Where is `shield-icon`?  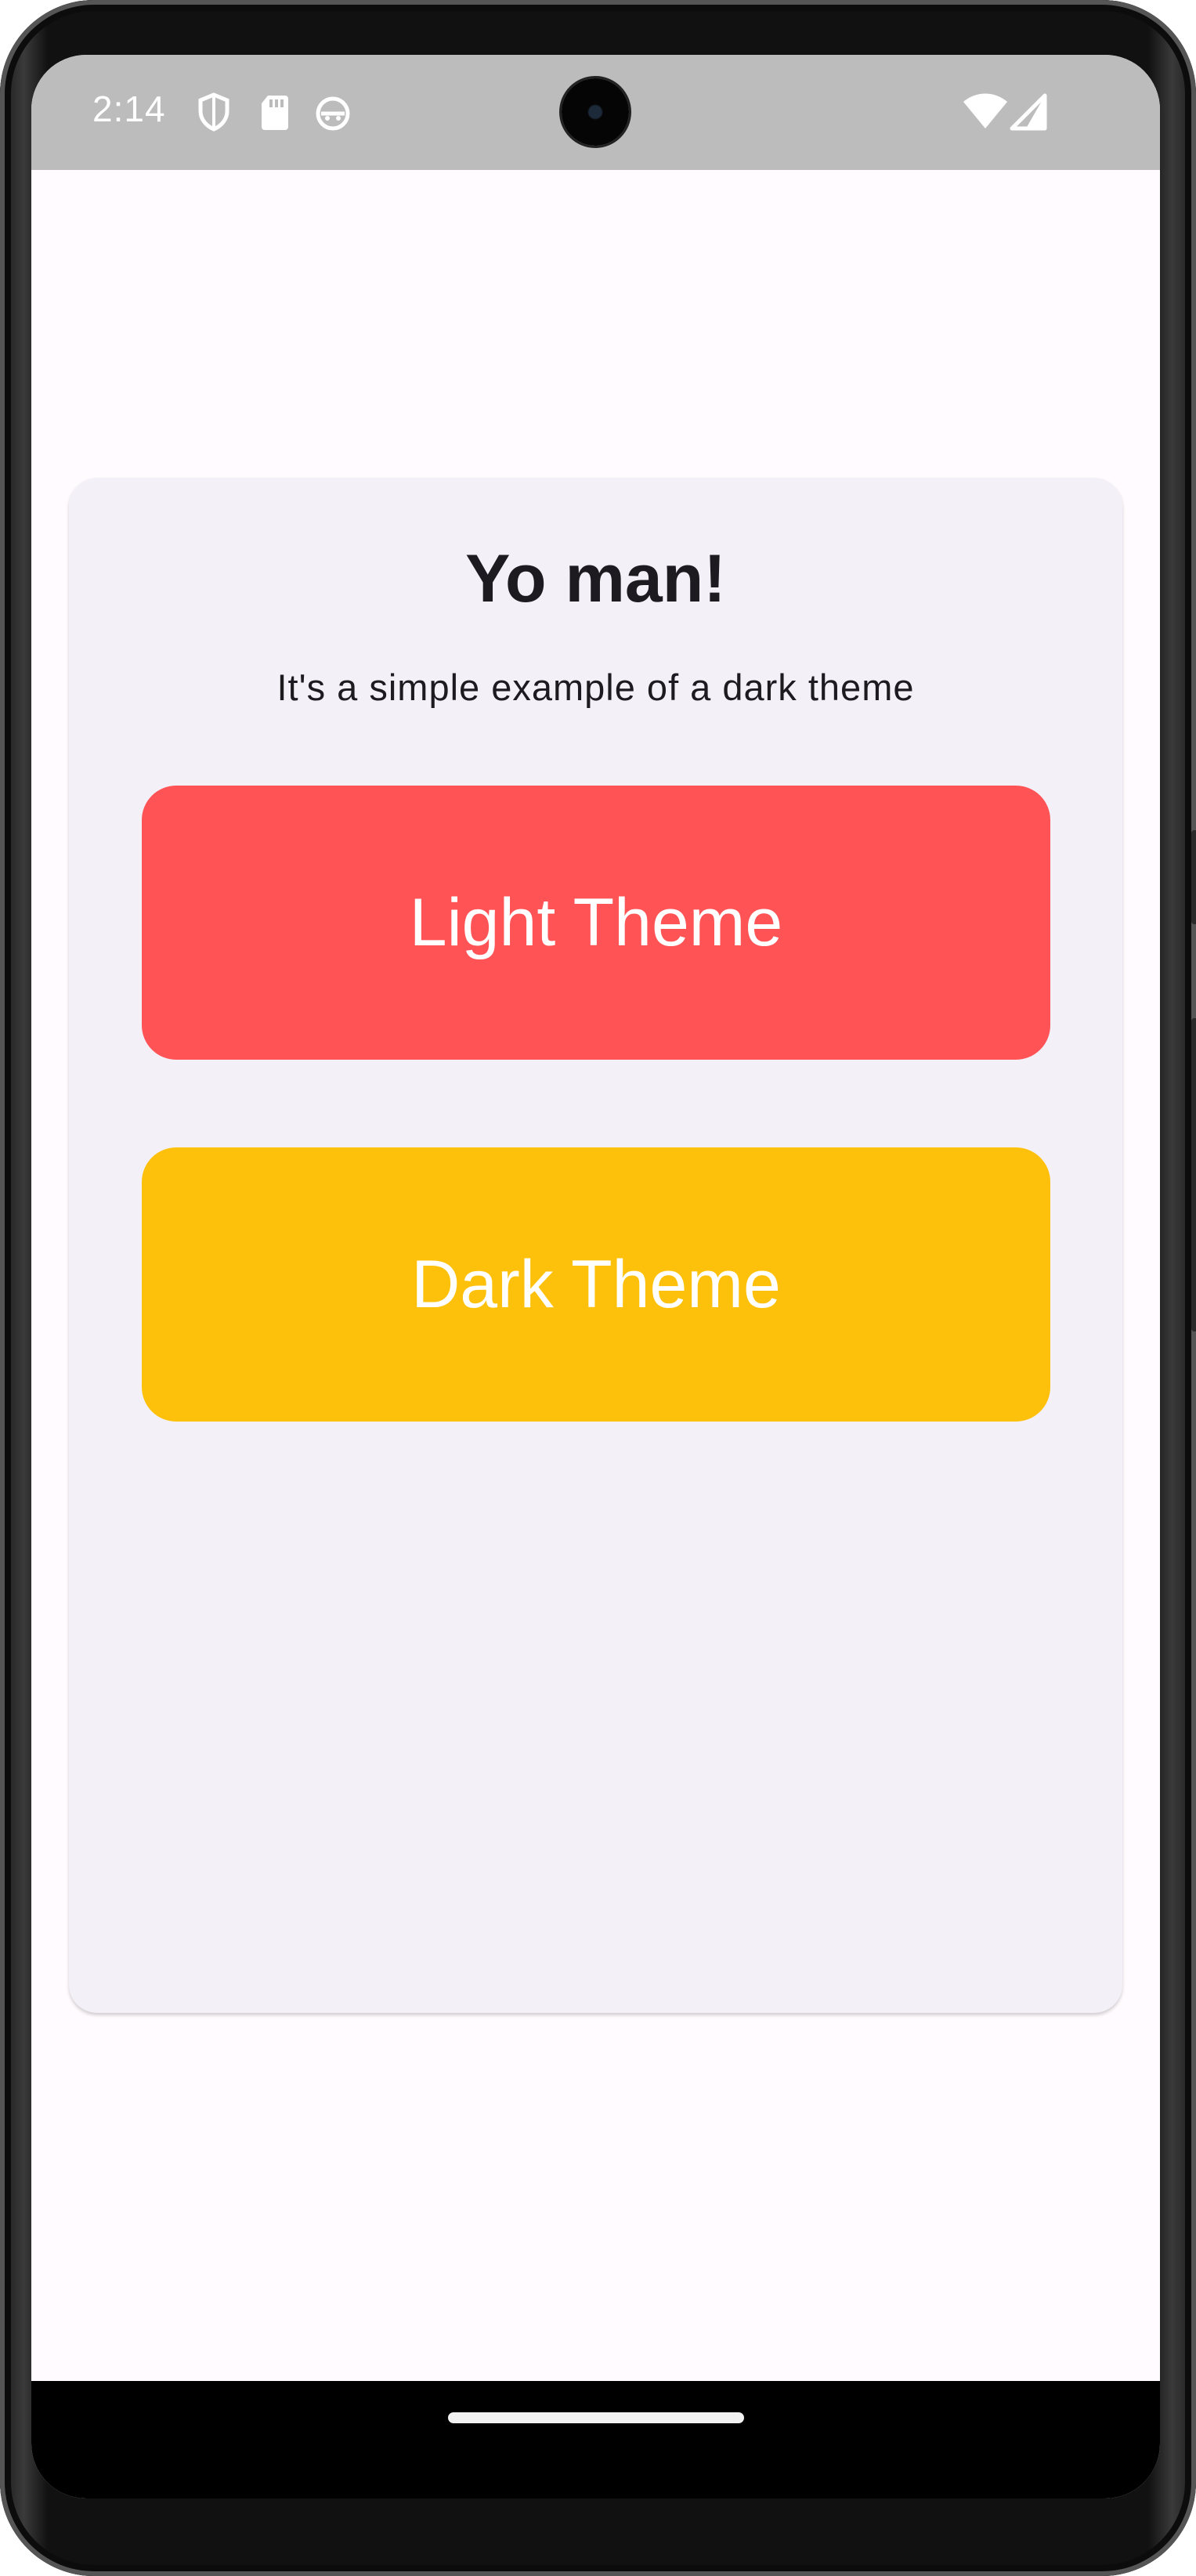
shield-icon is located at coordinates (214, 112).